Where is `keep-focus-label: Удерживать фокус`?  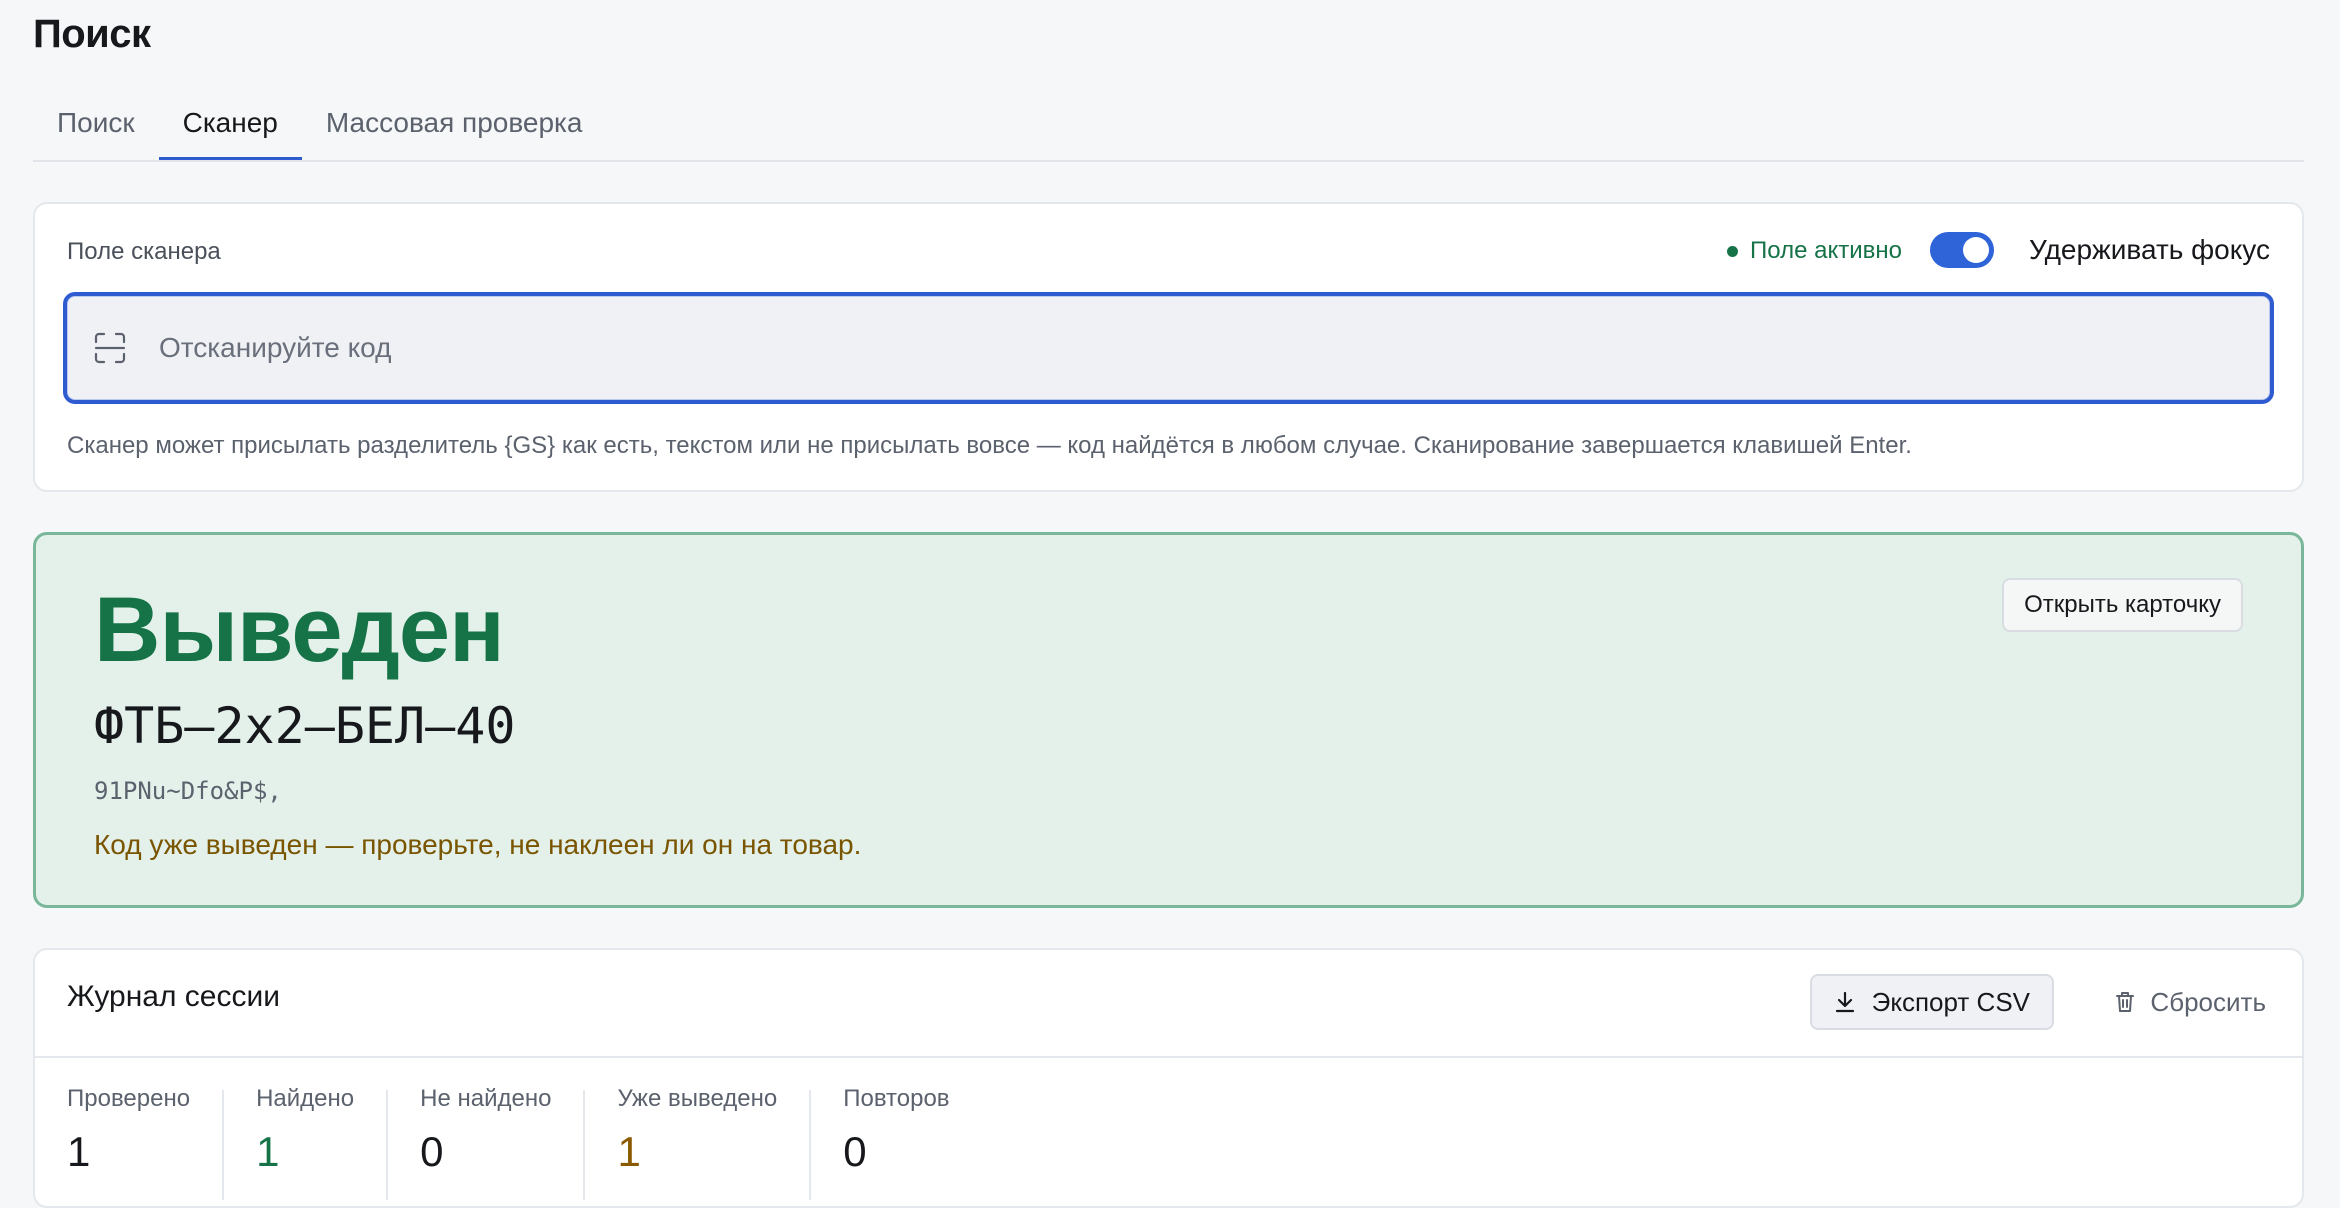
keep-focus-label: Удерживать фокус is located at coordinates (2149, 249).